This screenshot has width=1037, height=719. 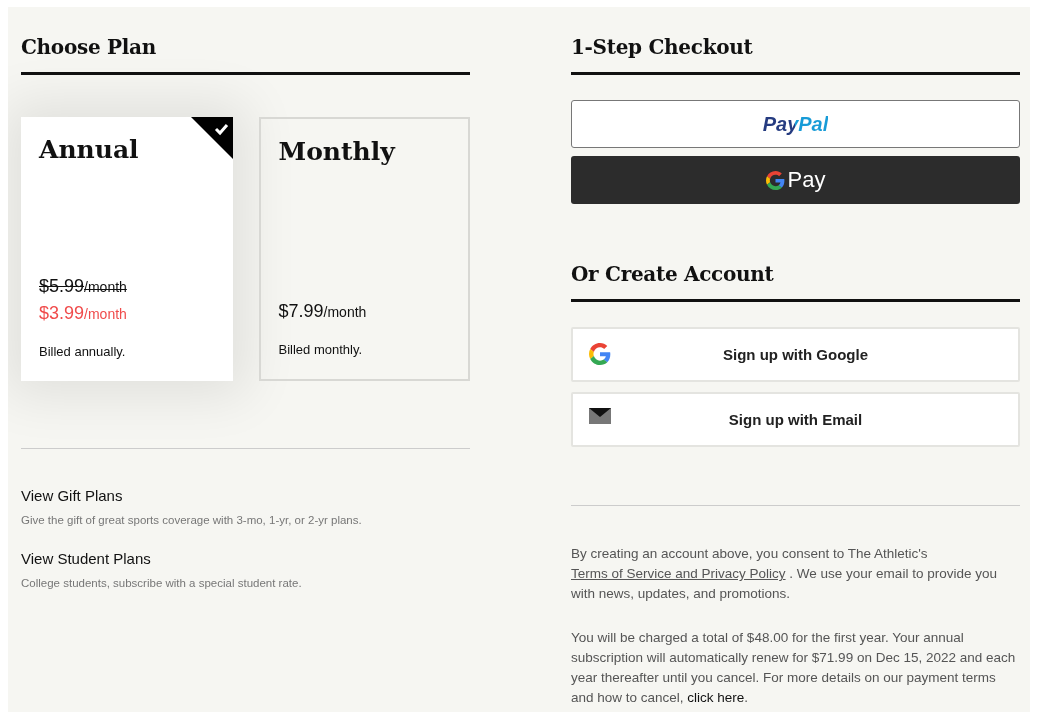 I want to click on section-heading: Or Create Account, so click(x=795, y=282).